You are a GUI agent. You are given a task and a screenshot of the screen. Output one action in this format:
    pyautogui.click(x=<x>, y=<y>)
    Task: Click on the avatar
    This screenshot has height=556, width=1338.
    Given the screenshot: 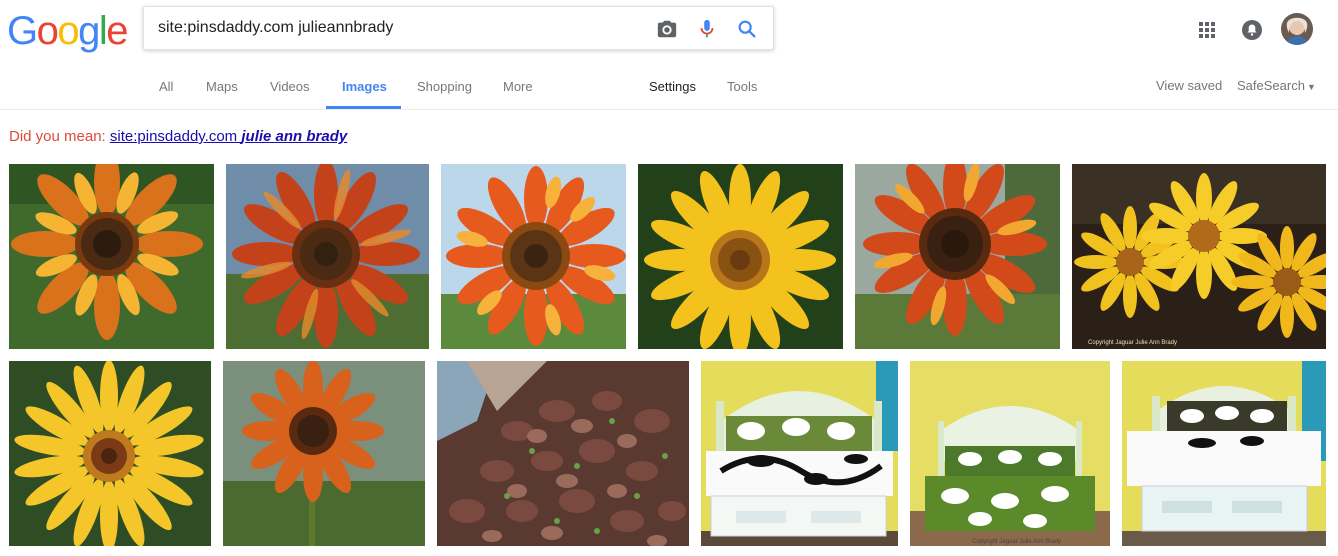 What is the action you would take?
    pyautogui.click(x=1297, y=29)
    